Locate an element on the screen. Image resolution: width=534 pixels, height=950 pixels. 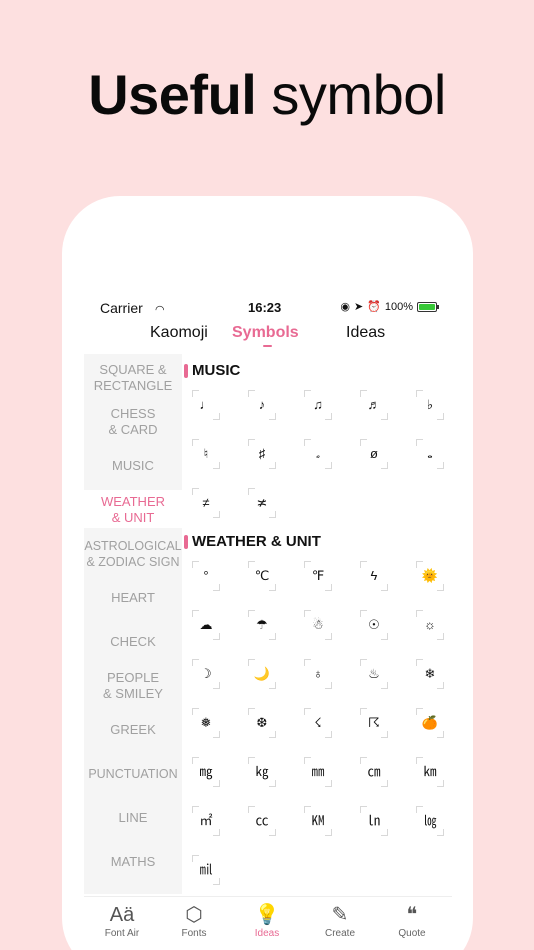
tab-symbols: Symbols is located at coordinates (265, 333).